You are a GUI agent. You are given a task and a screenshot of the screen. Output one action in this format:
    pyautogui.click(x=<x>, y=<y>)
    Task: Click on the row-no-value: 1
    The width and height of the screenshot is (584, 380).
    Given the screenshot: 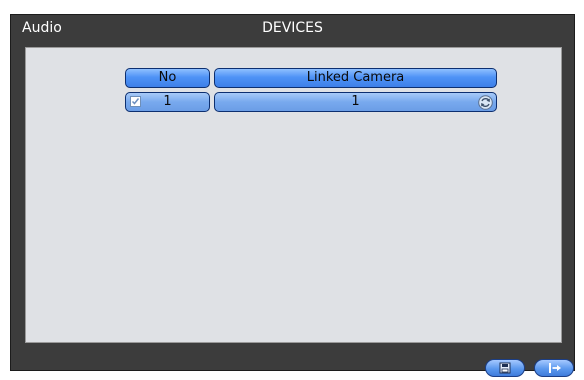 What is the action you would take?
    pyautogui.click(x=167, y=101)
    